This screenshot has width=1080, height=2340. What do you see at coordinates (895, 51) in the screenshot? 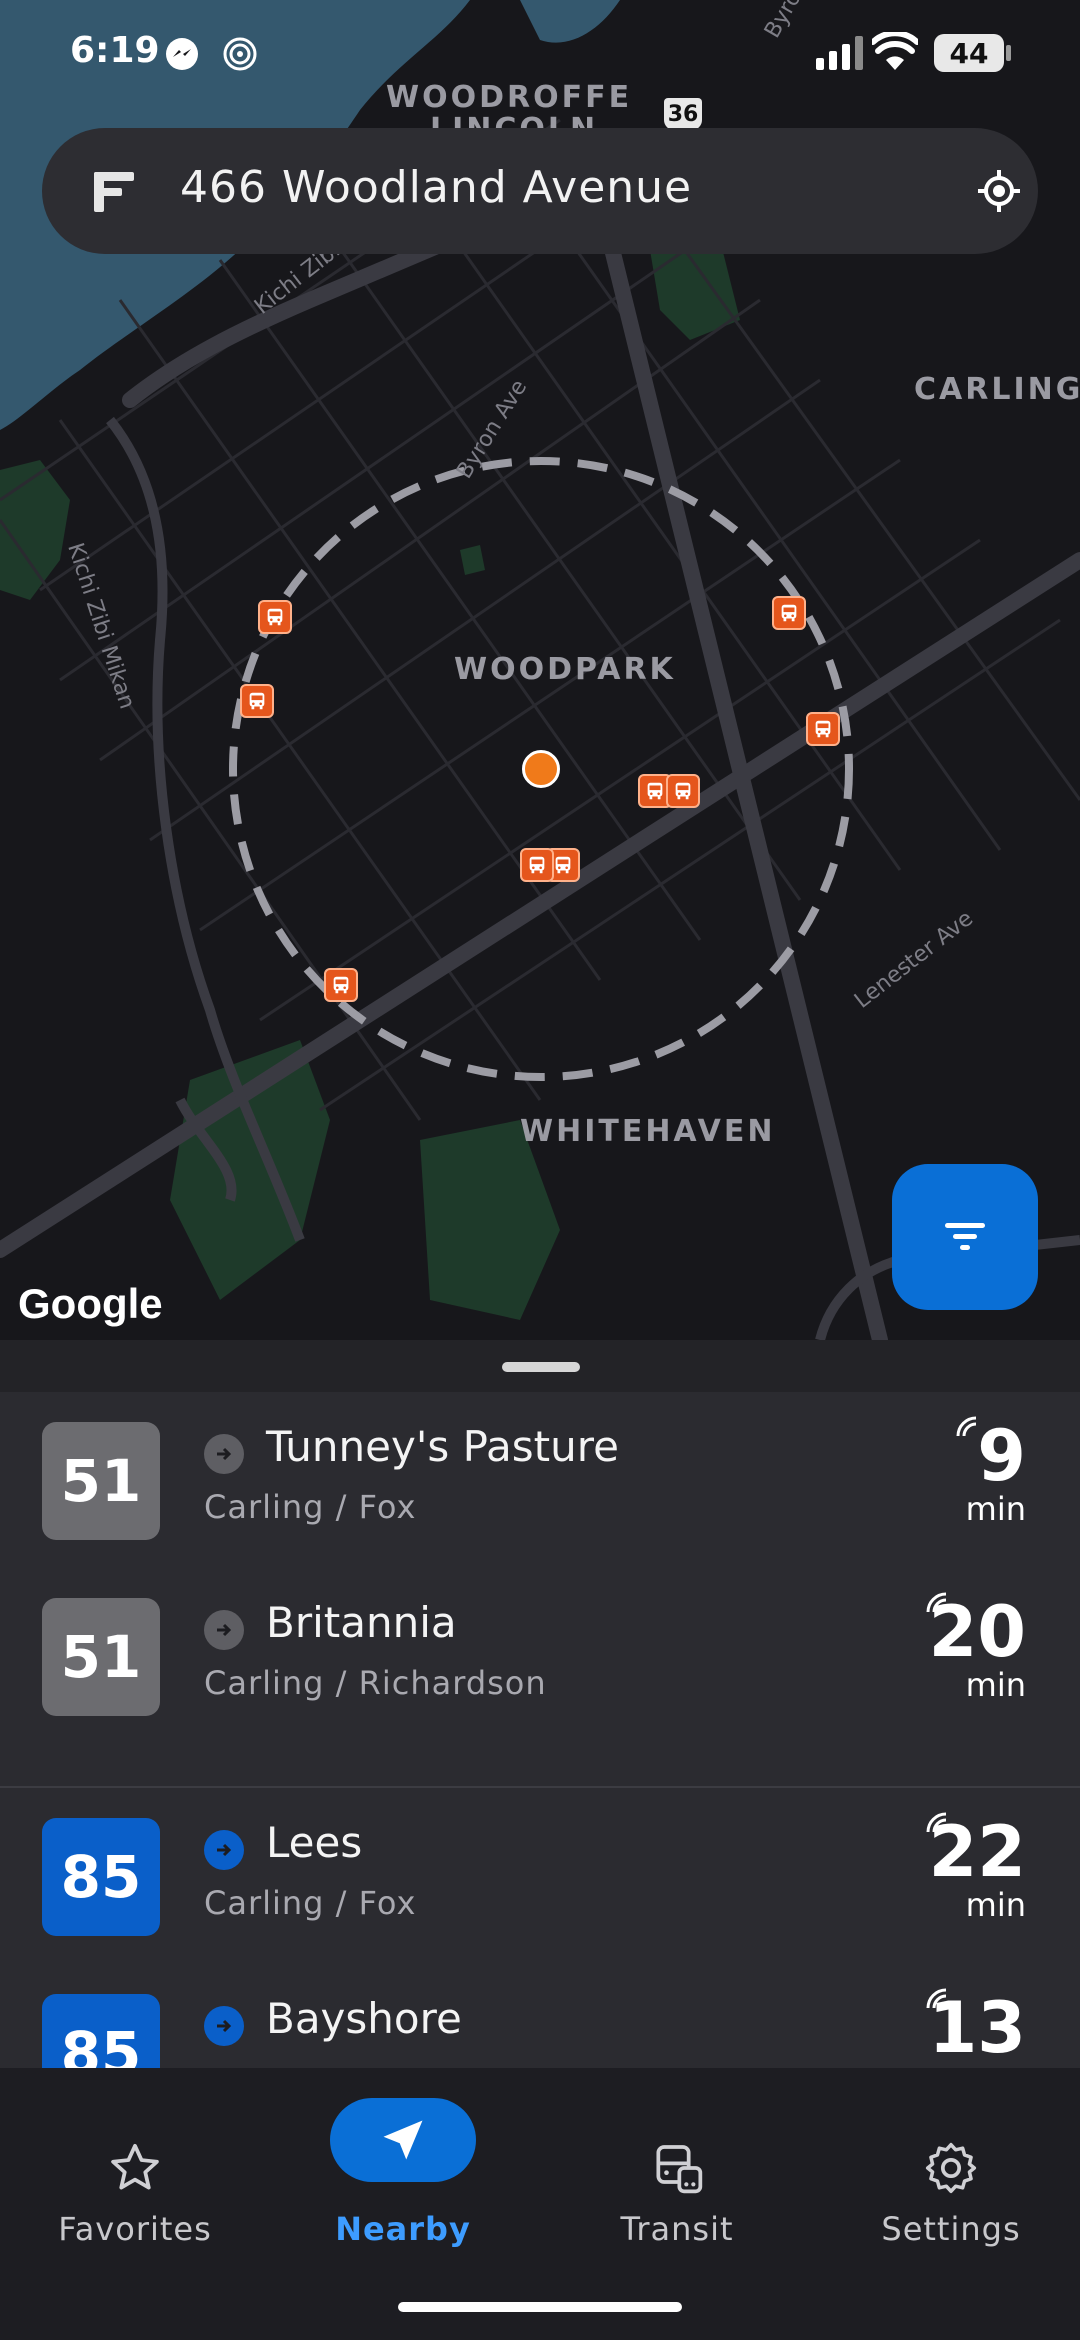
I see `wifi-icon` at bounding box center [895, 51].